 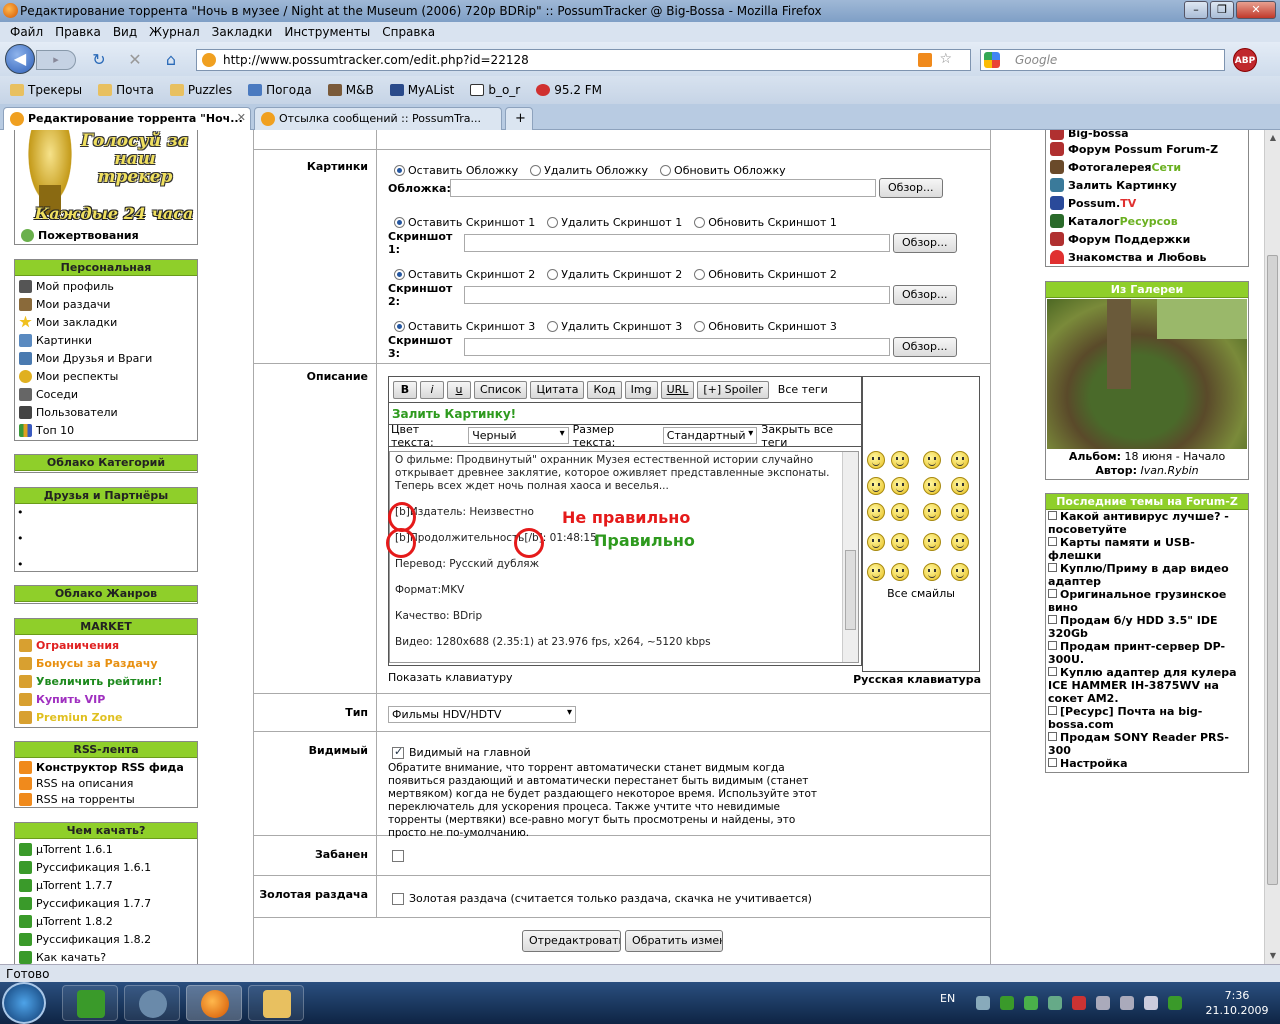 I want to click on url-button: URL, so click(x=677, y=389).